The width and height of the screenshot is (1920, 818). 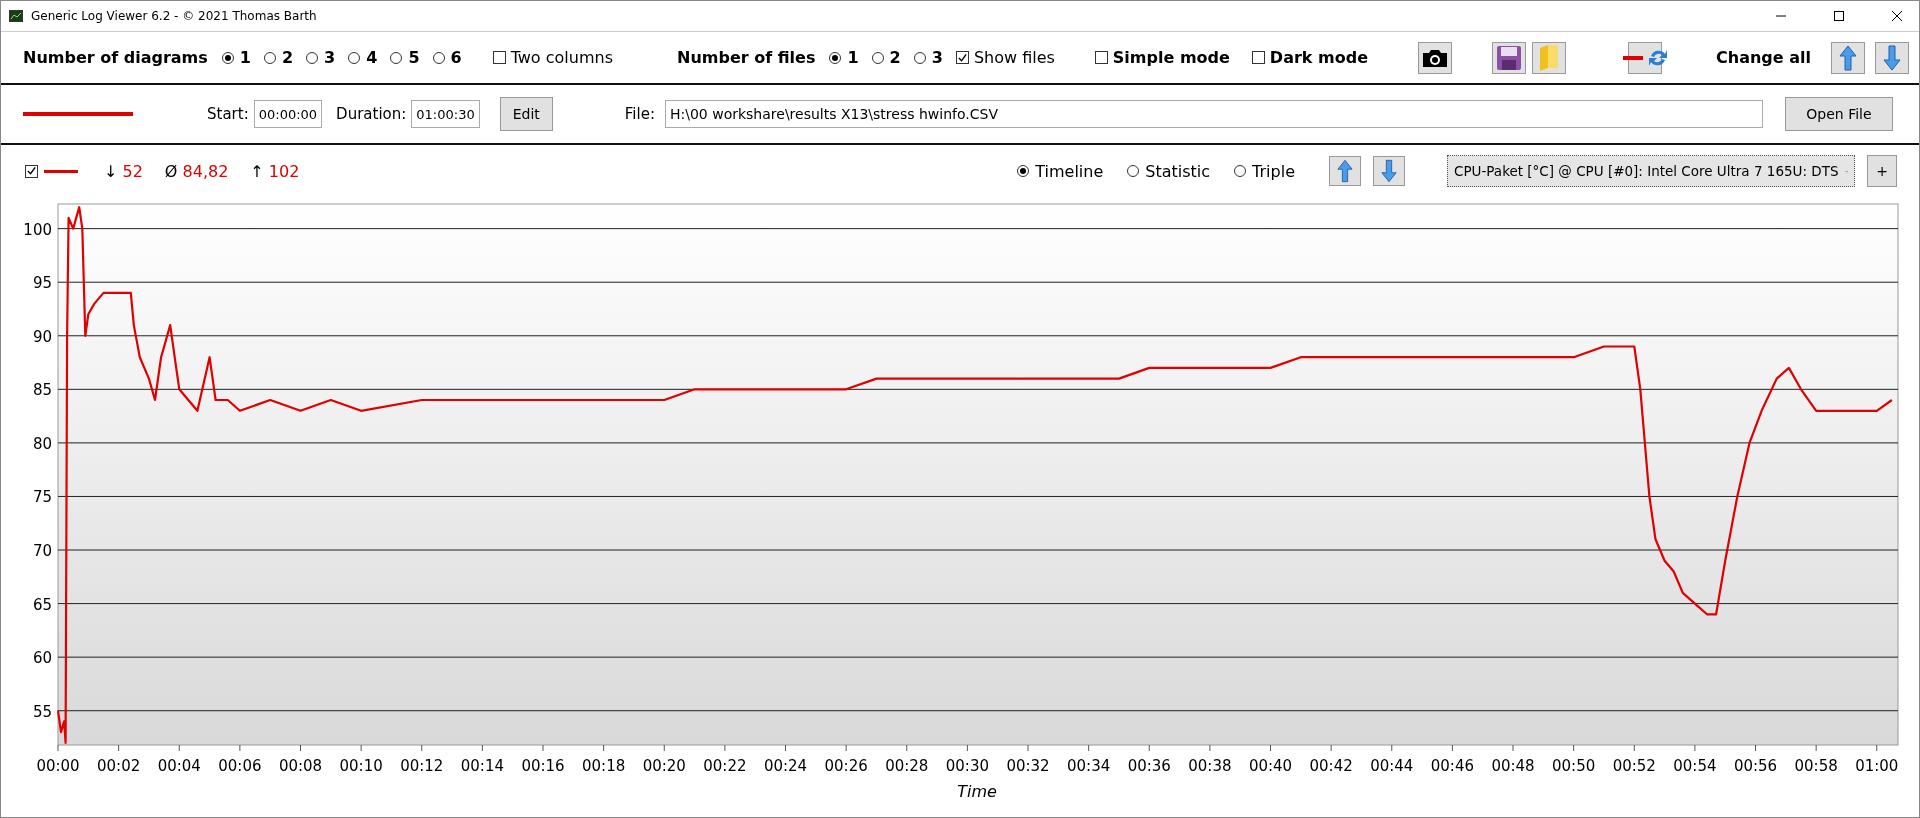 I want to click on x-tick-label: 00:18, so click(x=604, y=766).